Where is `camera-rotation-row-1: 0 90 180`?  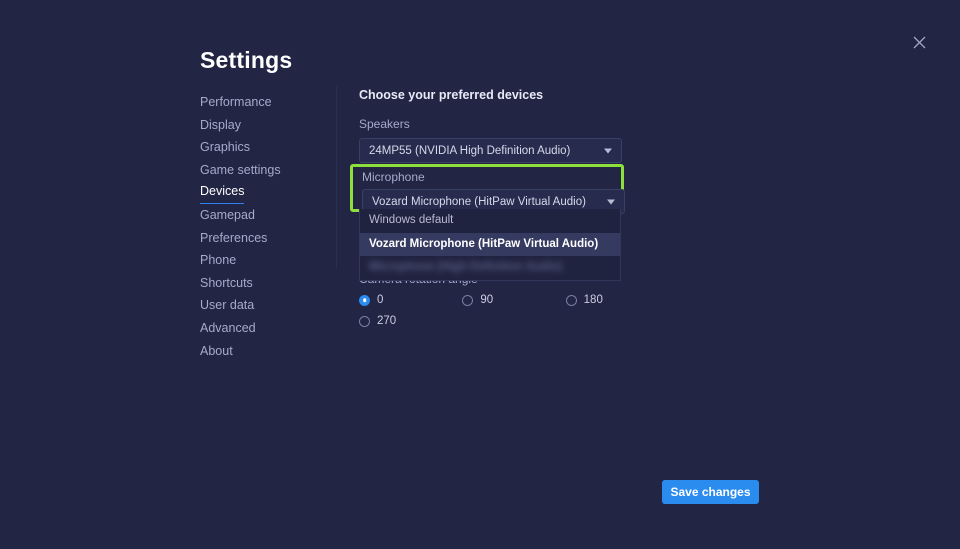
camera-rotation-row-1: 0 90 180 is located at coordinates (514, 300).